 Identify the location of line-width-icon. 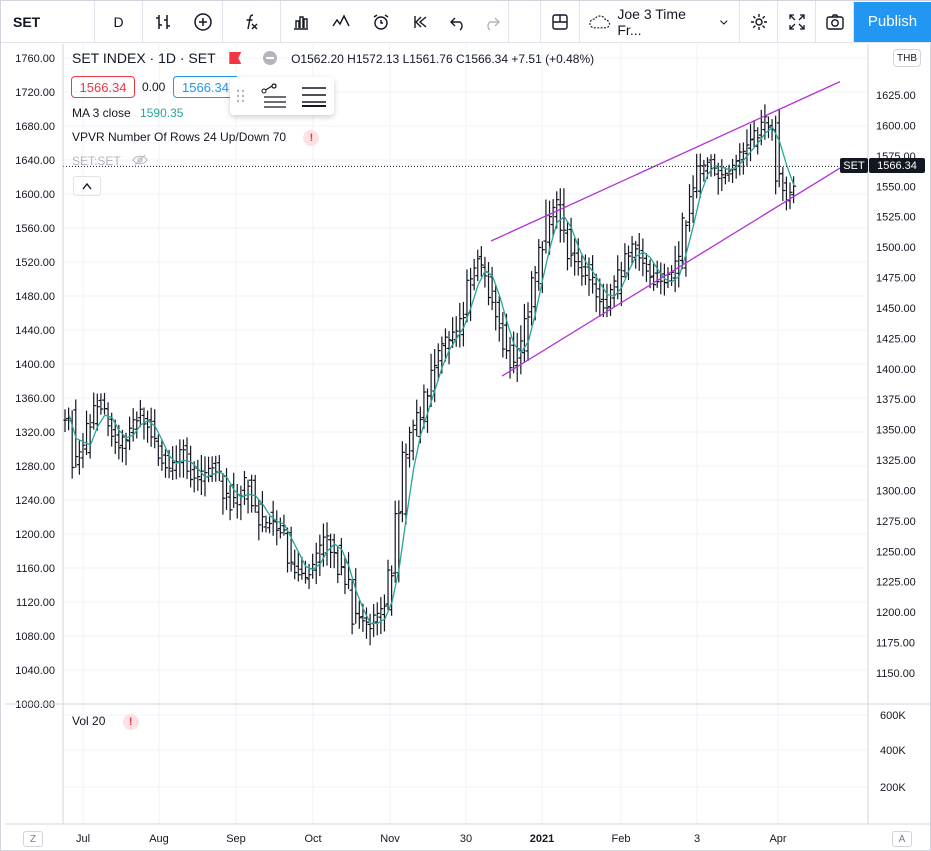
(314, 96).